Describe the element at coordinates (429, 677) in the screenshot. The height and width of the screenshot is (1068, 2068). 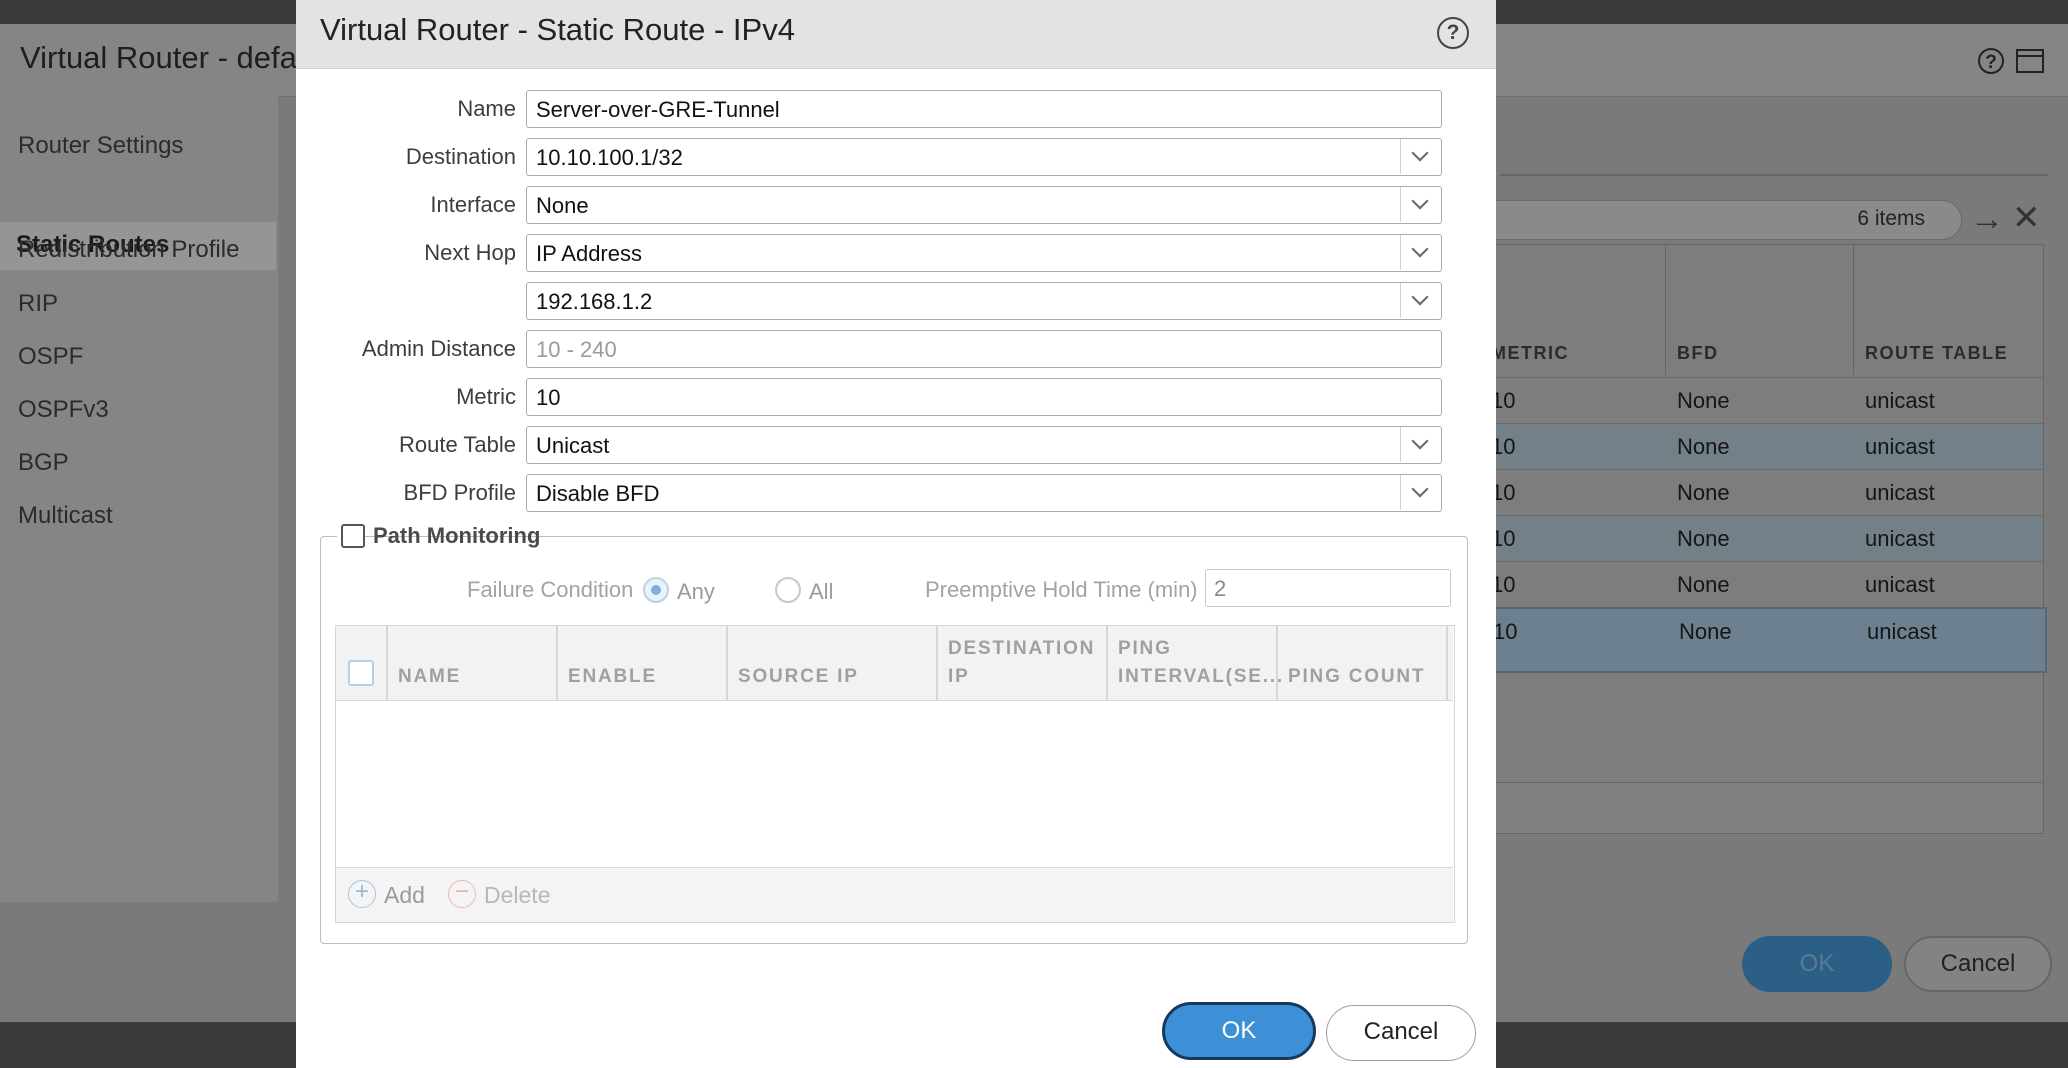
I see `column-header-name: NAME` at that location.